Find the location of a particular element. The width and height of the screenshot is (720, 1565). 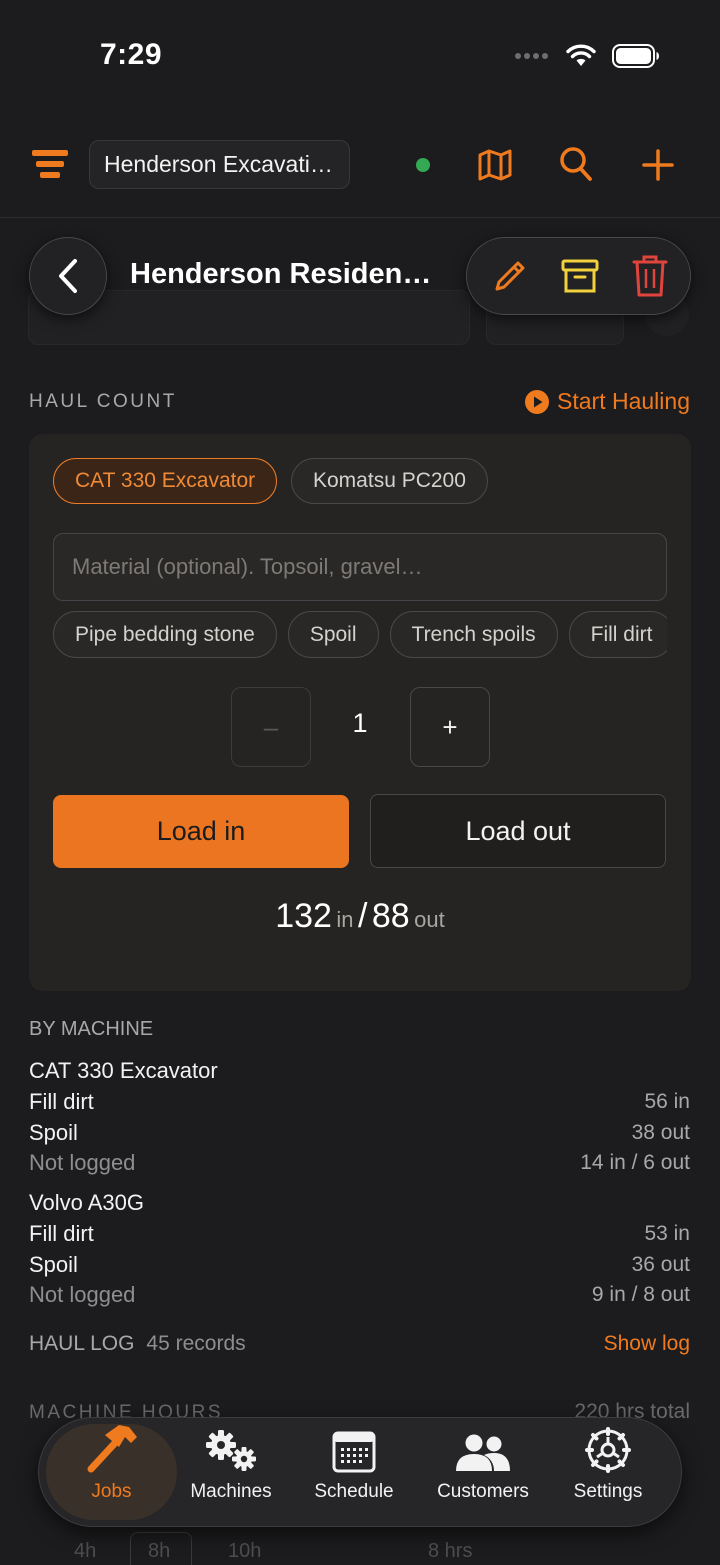

load-out-button: Load out is located at coordinates (518, 831).